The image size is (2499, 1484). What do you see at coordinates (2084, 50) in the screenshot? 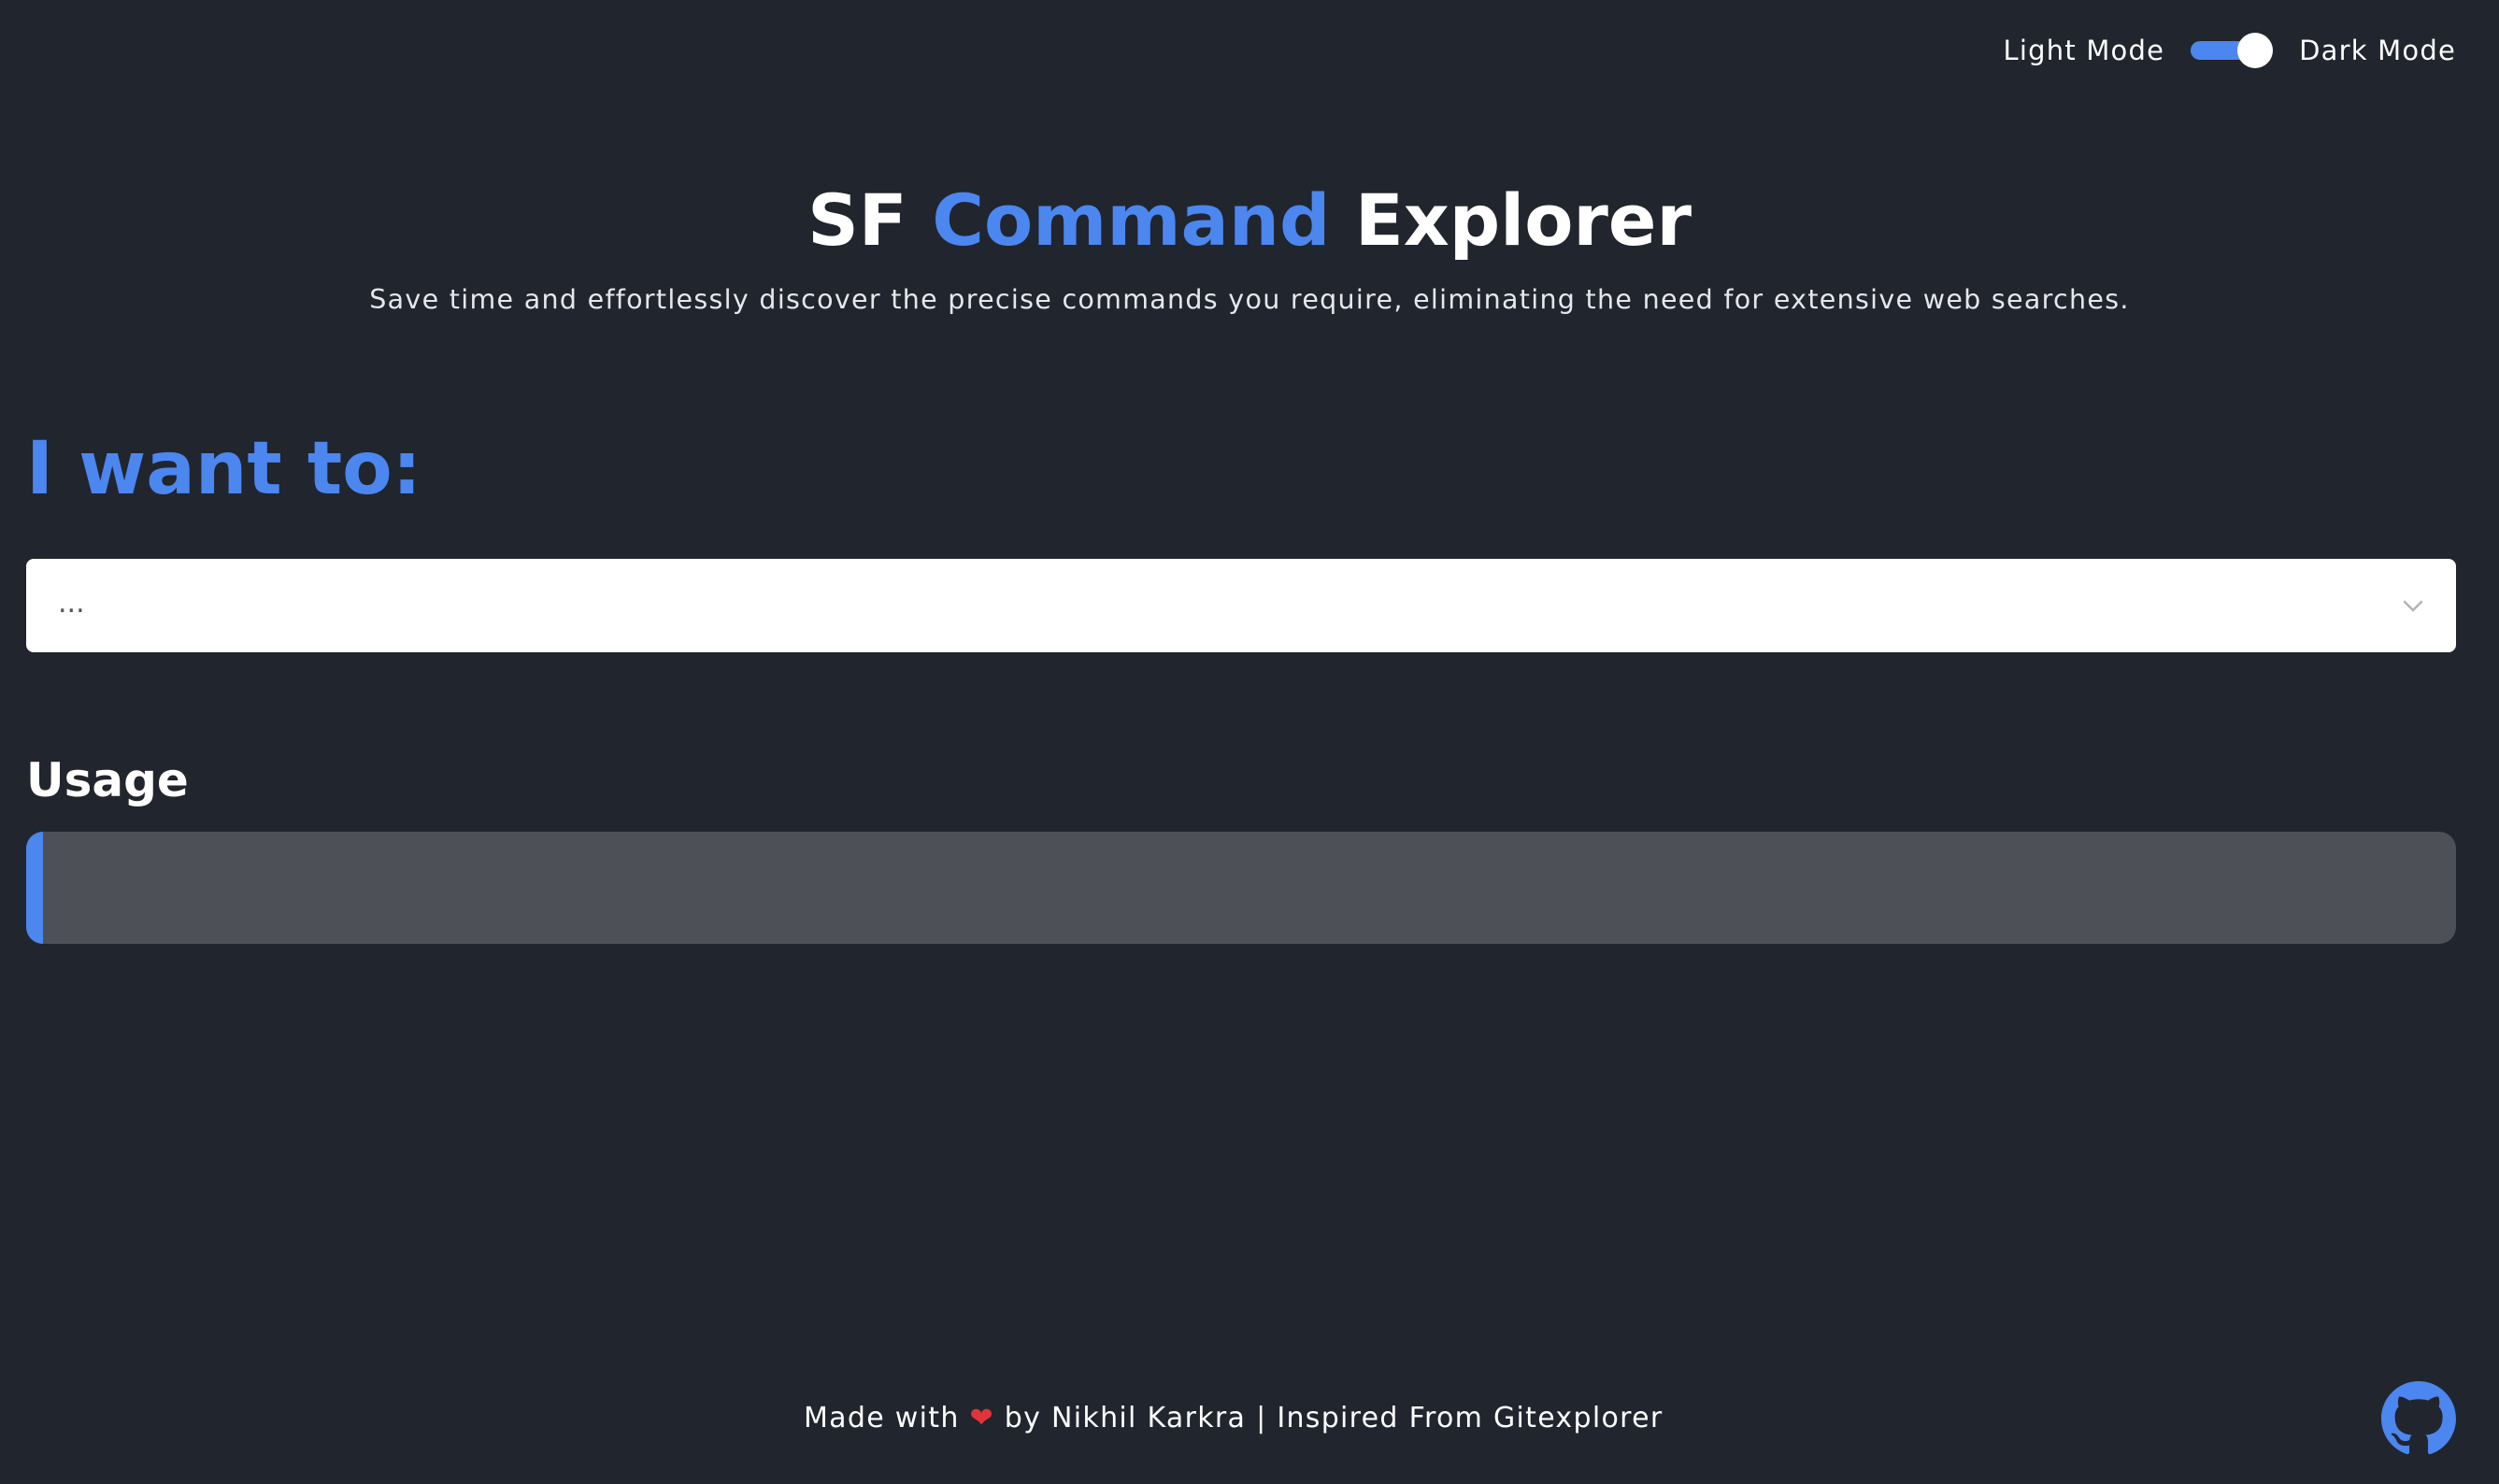
I see `light-mode-label: Light Mode` at bounding box center [2084, 50].